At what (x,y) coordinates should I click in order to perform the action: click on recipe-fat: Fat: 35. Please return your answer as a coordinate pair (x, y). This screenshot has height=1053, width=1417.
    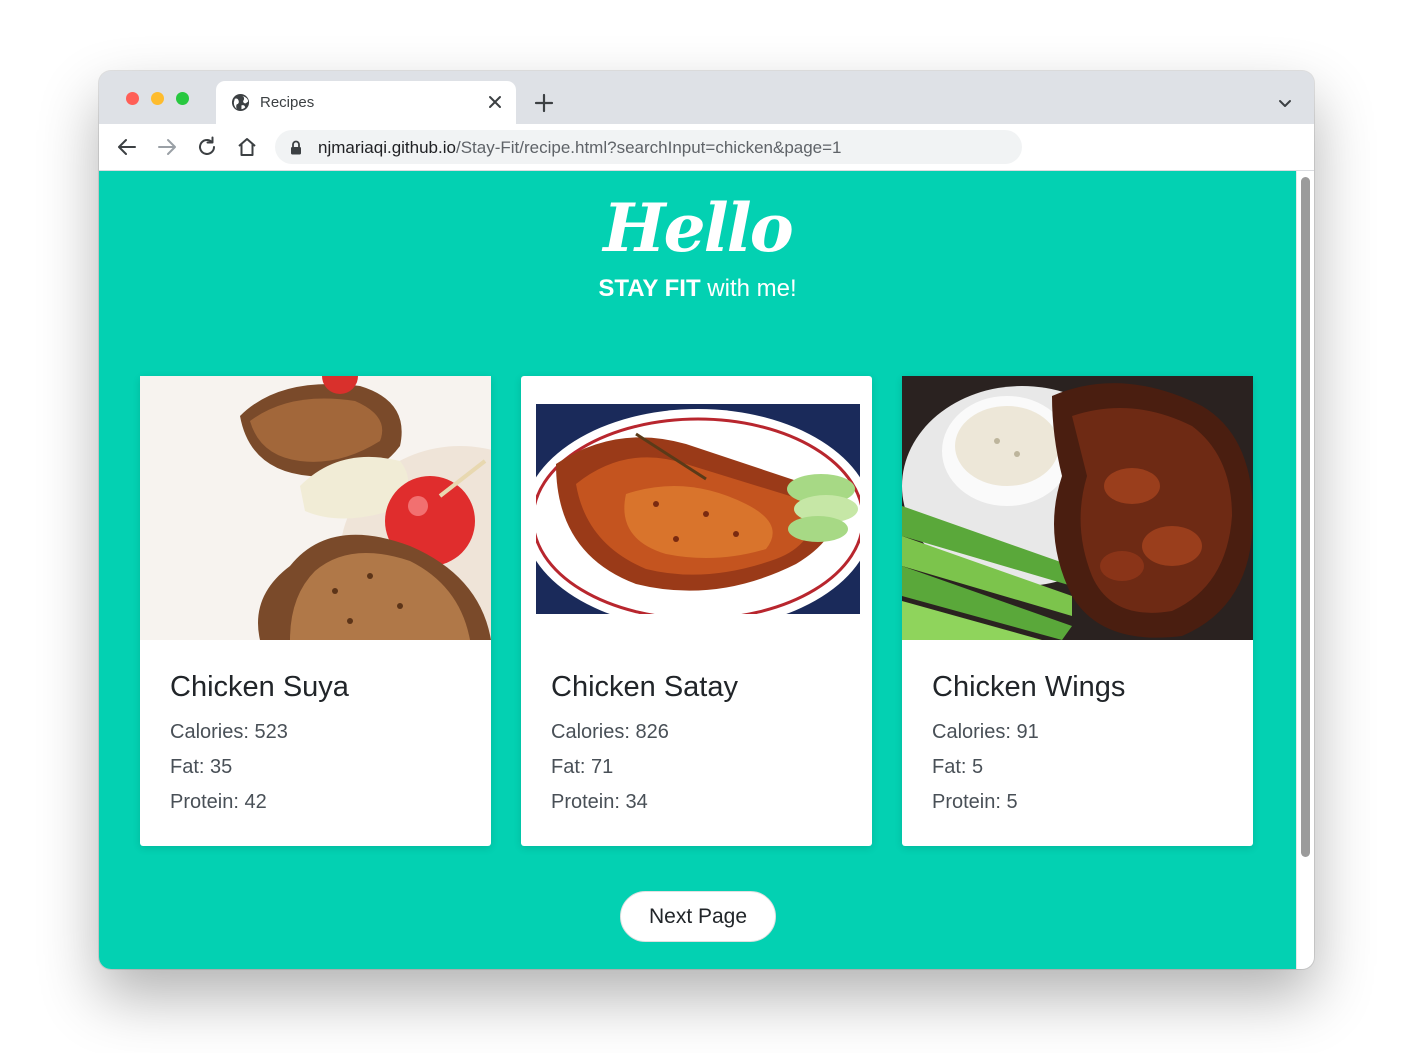
    Looking at the image, I should click on (201, 767).